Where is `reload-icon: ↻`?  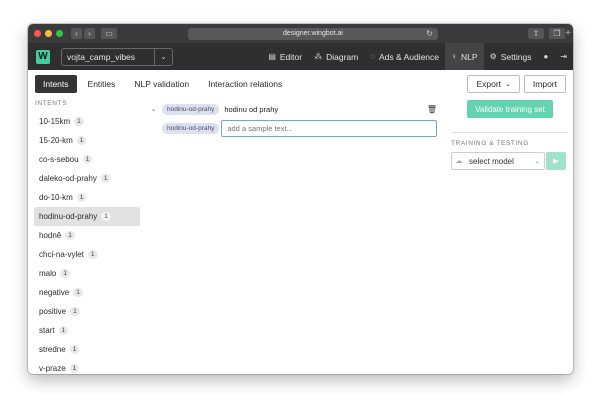 reload-icon: ↻ is located at coordinates (429, 33).